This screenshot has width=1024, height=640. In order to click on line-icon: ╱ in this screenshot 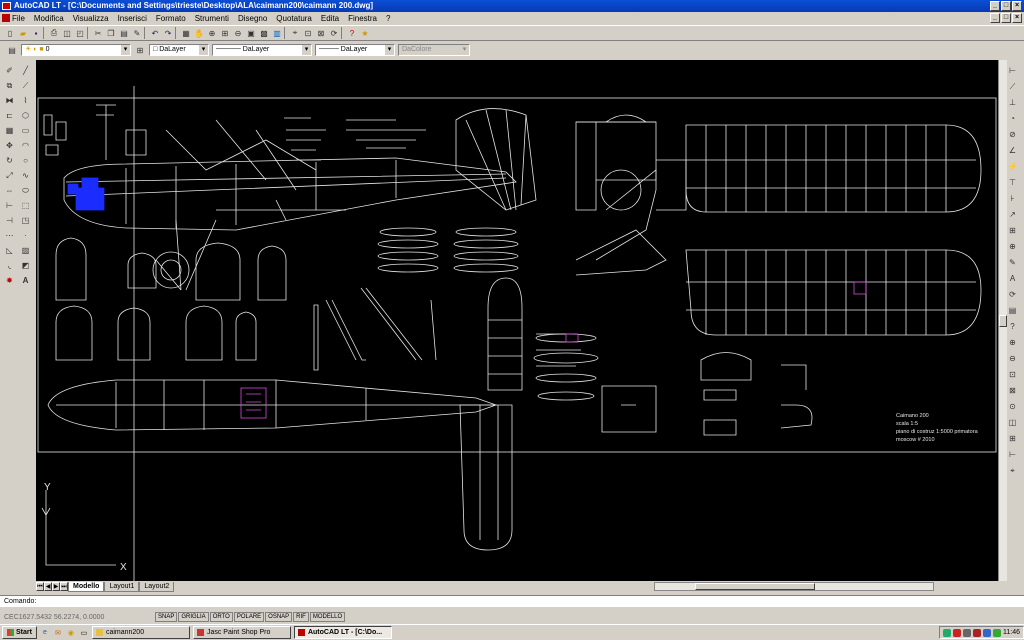, I will do `click(25, 70)`.